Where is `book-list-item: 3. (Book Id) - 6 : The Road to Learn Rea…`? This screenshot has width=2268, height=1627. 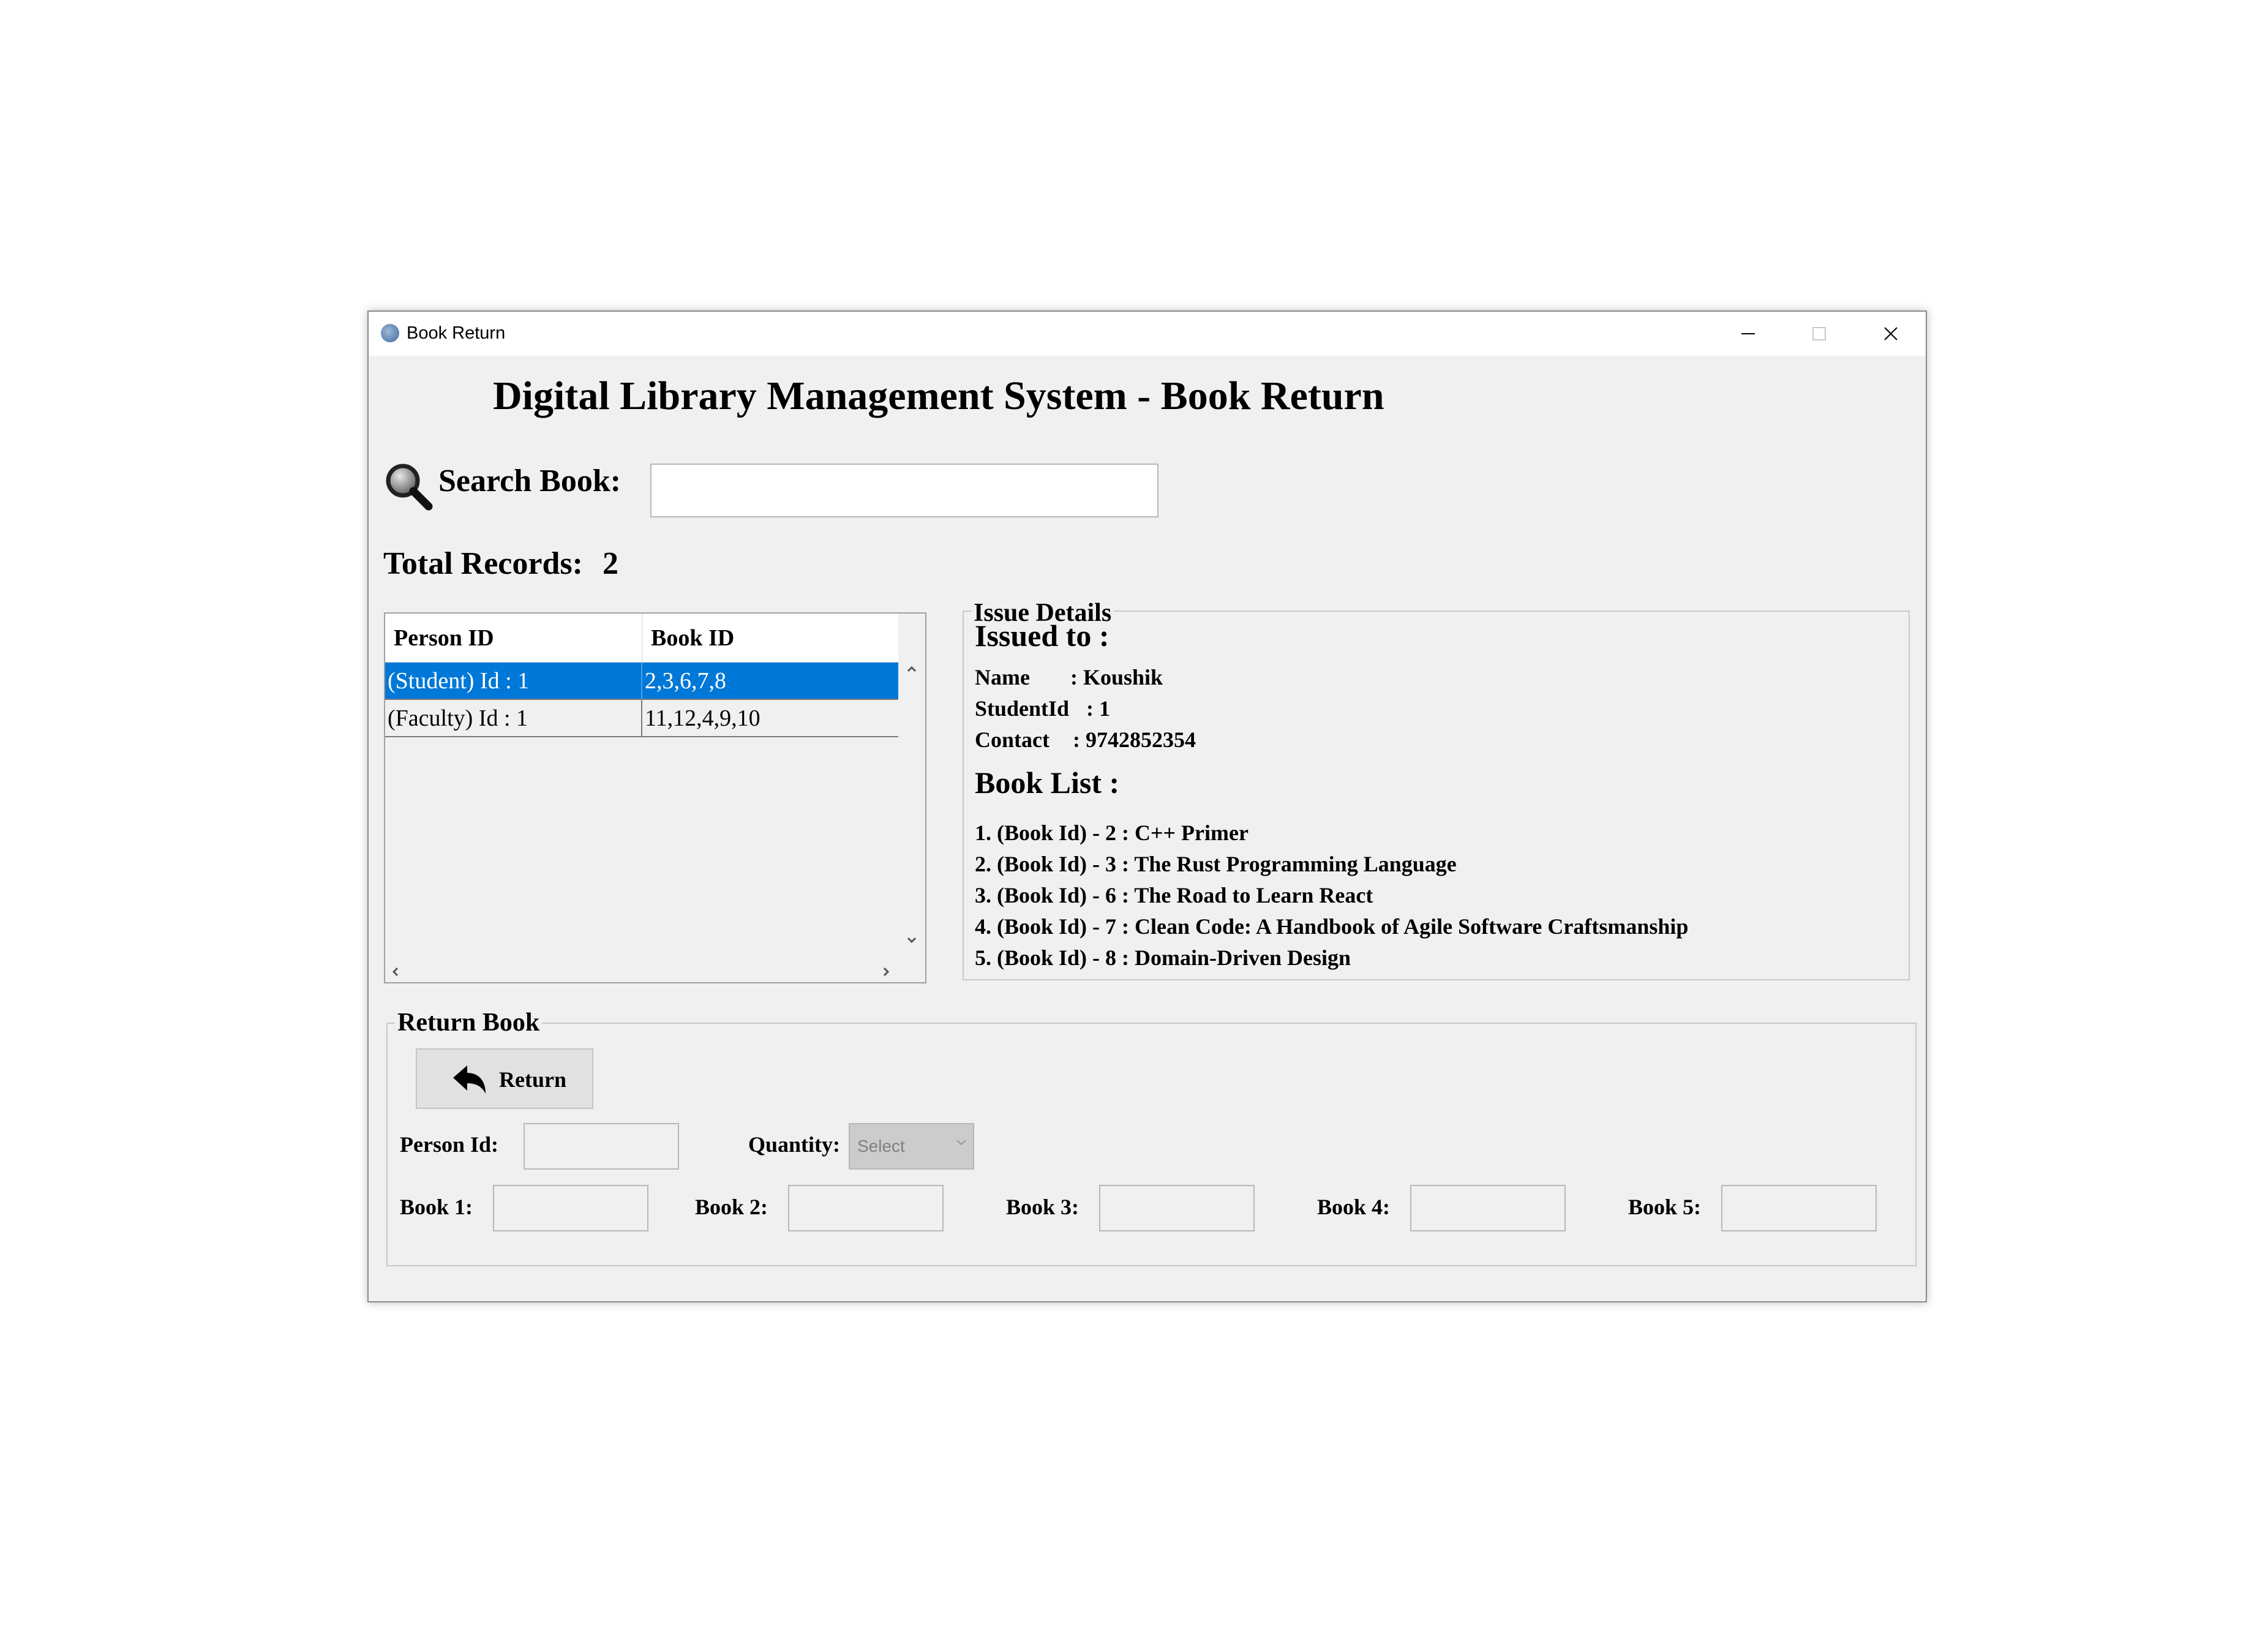 book-list-item: 3. (Book Id) - 6 : The Road to Learn Rea… is located at coordinates (1174, 895).